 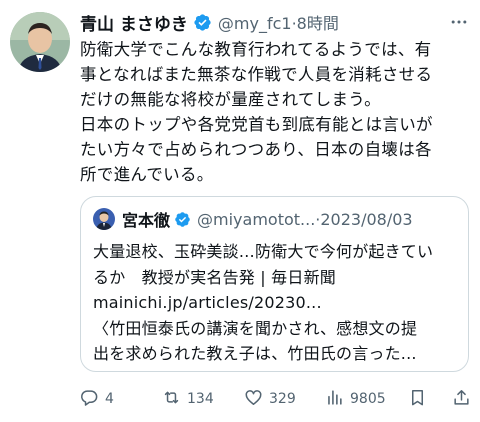 What do you see at coordinates (104, 219) in the screenshot?
I see `quoted-author-avatar` at bounding box center [104, 219].